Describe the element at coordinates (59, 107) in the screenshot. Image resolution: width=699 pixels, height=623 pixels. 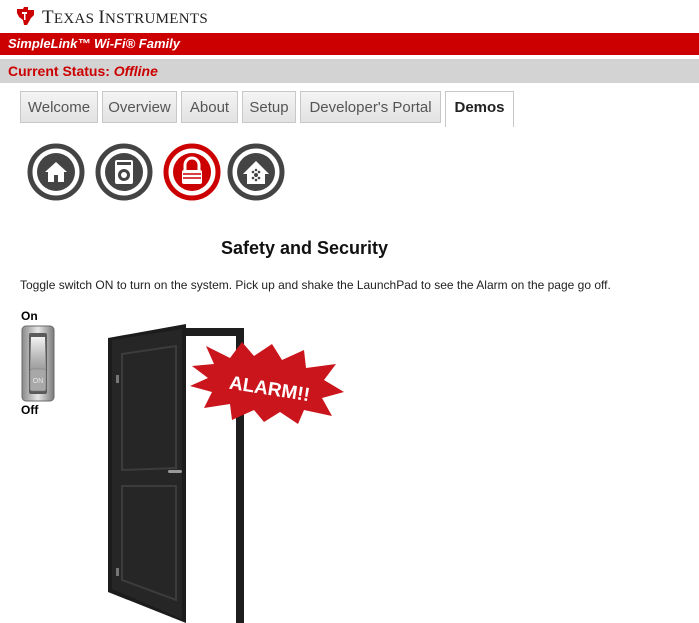
I see `tab-welcome: Welcome` at that location.